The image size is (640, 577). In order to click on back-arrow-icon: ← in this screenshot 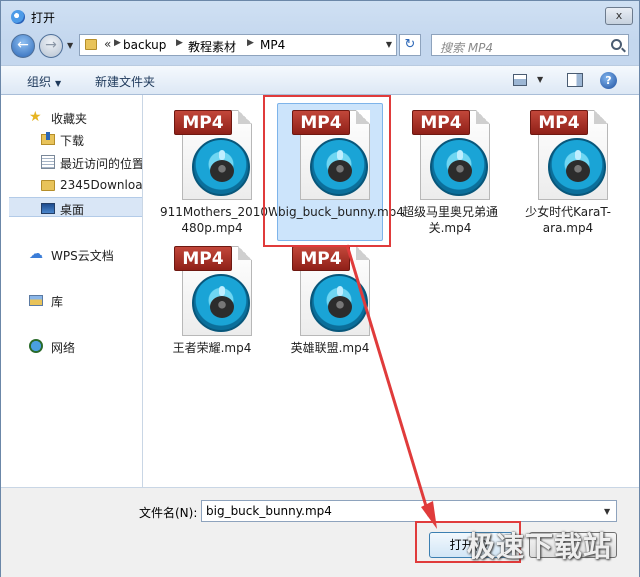, I will do `click(23, 45)`.